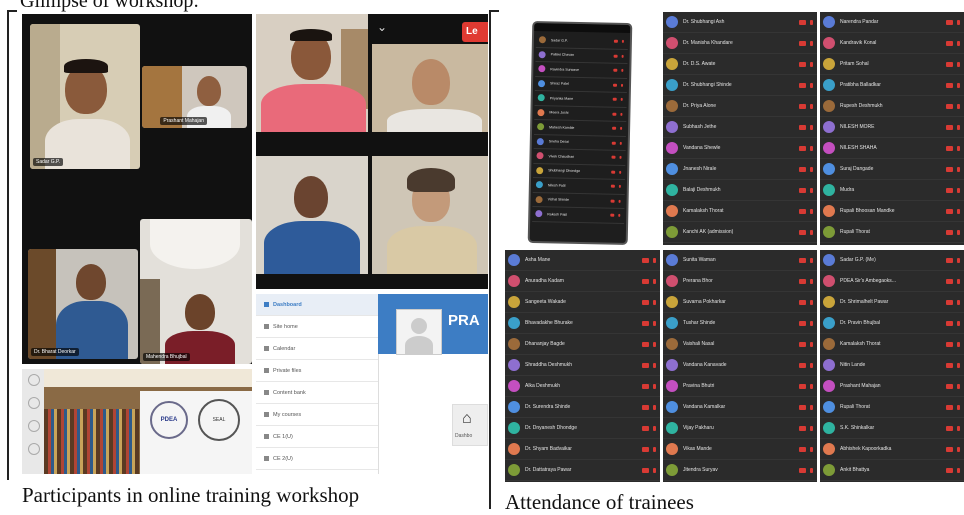  I want to click on participant-row: Dr. Shrimalhelt Pawar, so click(892, 302).